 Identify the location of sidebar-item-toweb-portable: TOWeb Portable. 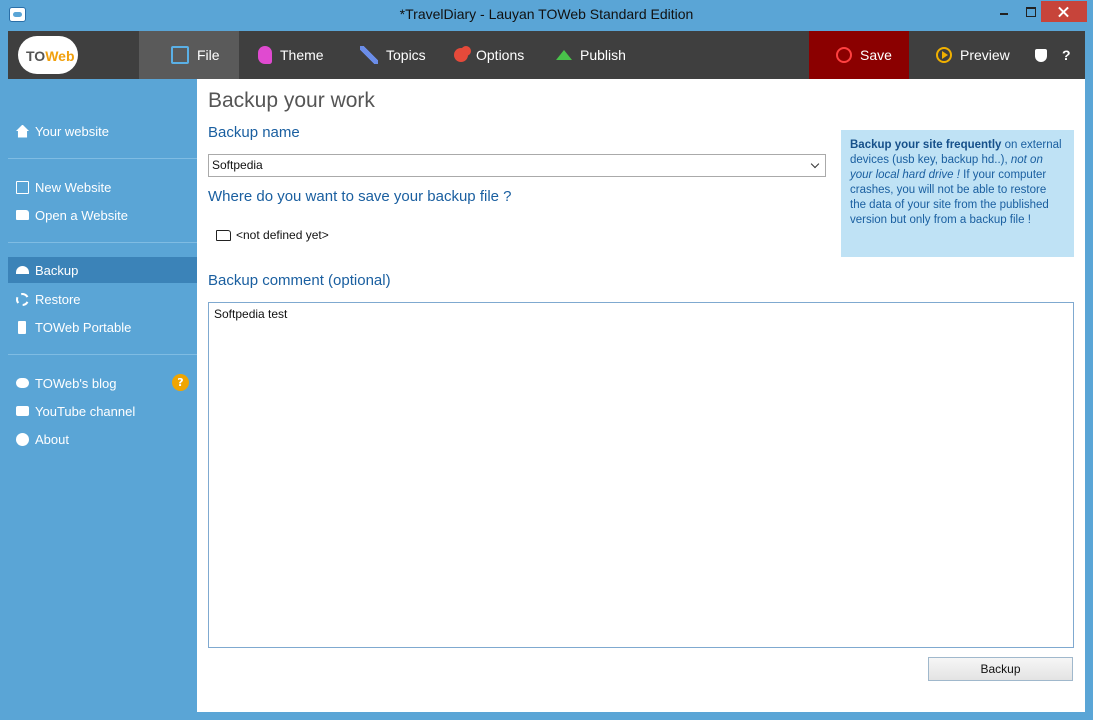
(102, 327).